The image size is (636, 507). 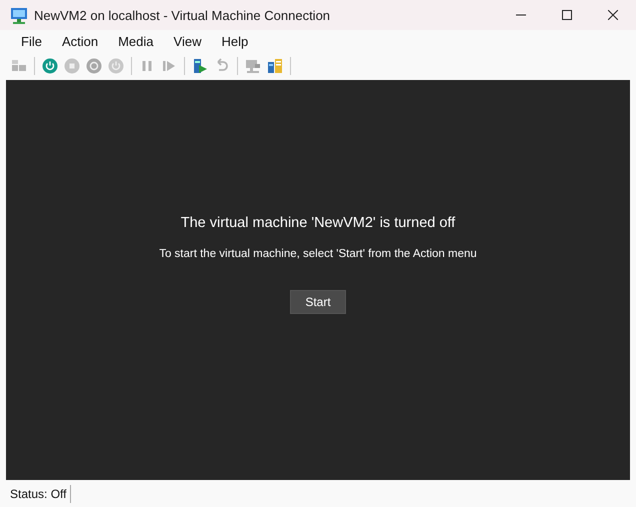 I want to click on window-title: NewVM2 on localhost - Virtual Machine Connection, so click(x=182, y=15).